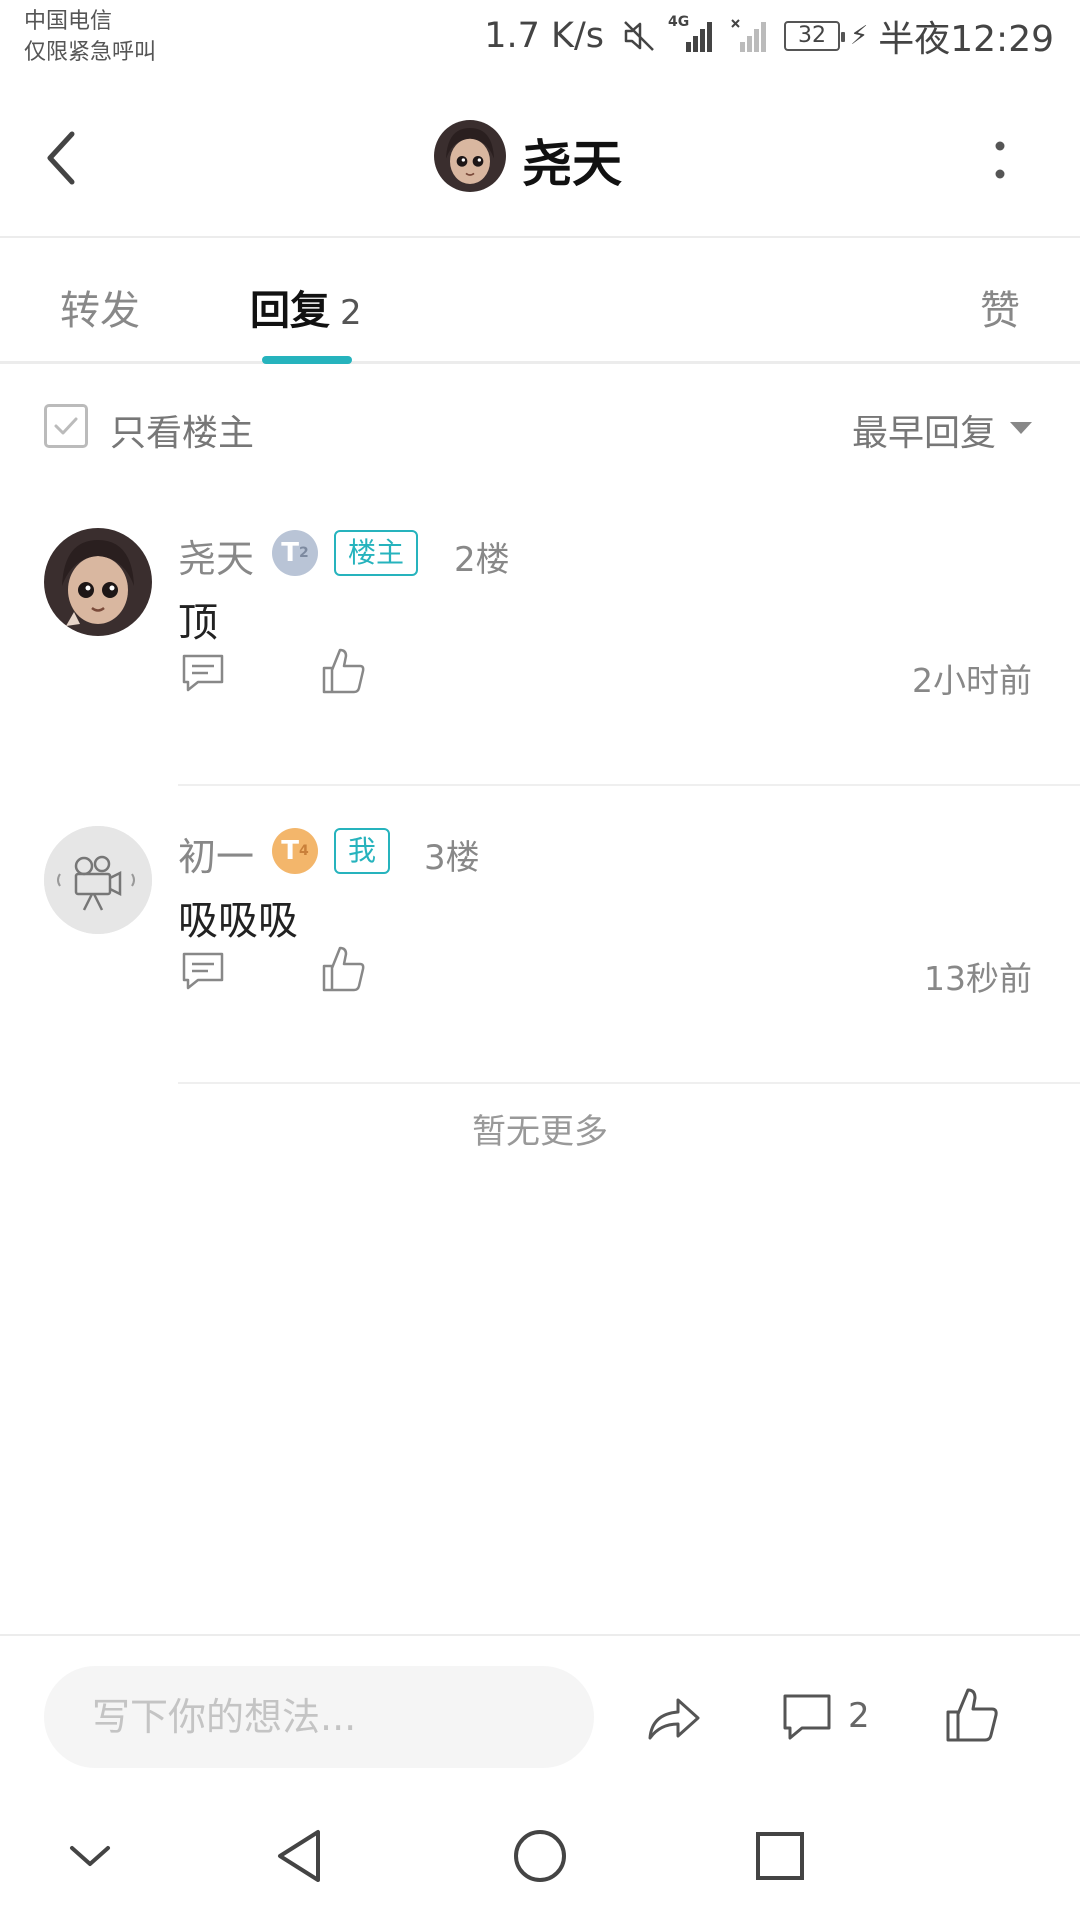 This screenshot has height=1920, width=1080. Describe the element at coordinates (307, 360) in the screenshot. I see `active-tab-indicator` at that location.